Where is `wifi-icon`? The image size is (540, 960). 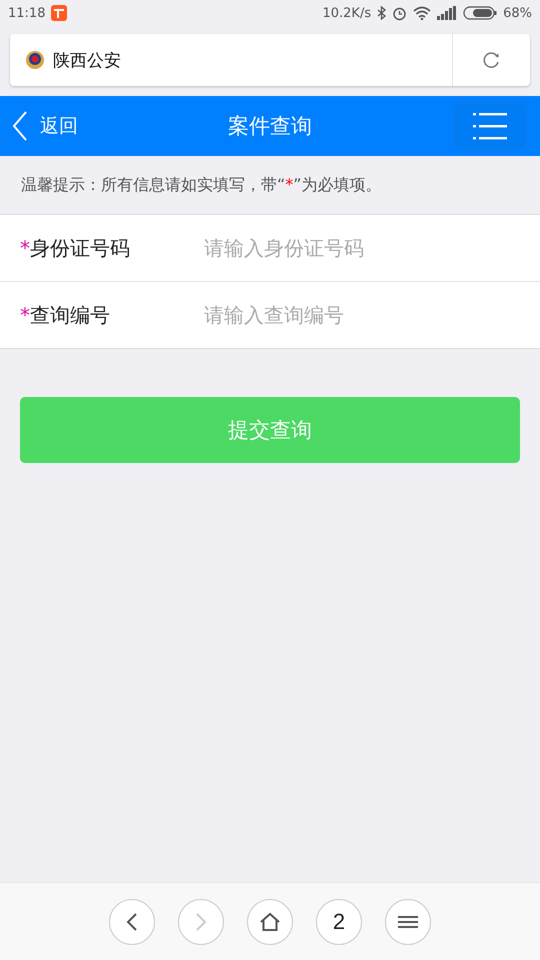 wifi-icon is located at coordinates (422, 13).